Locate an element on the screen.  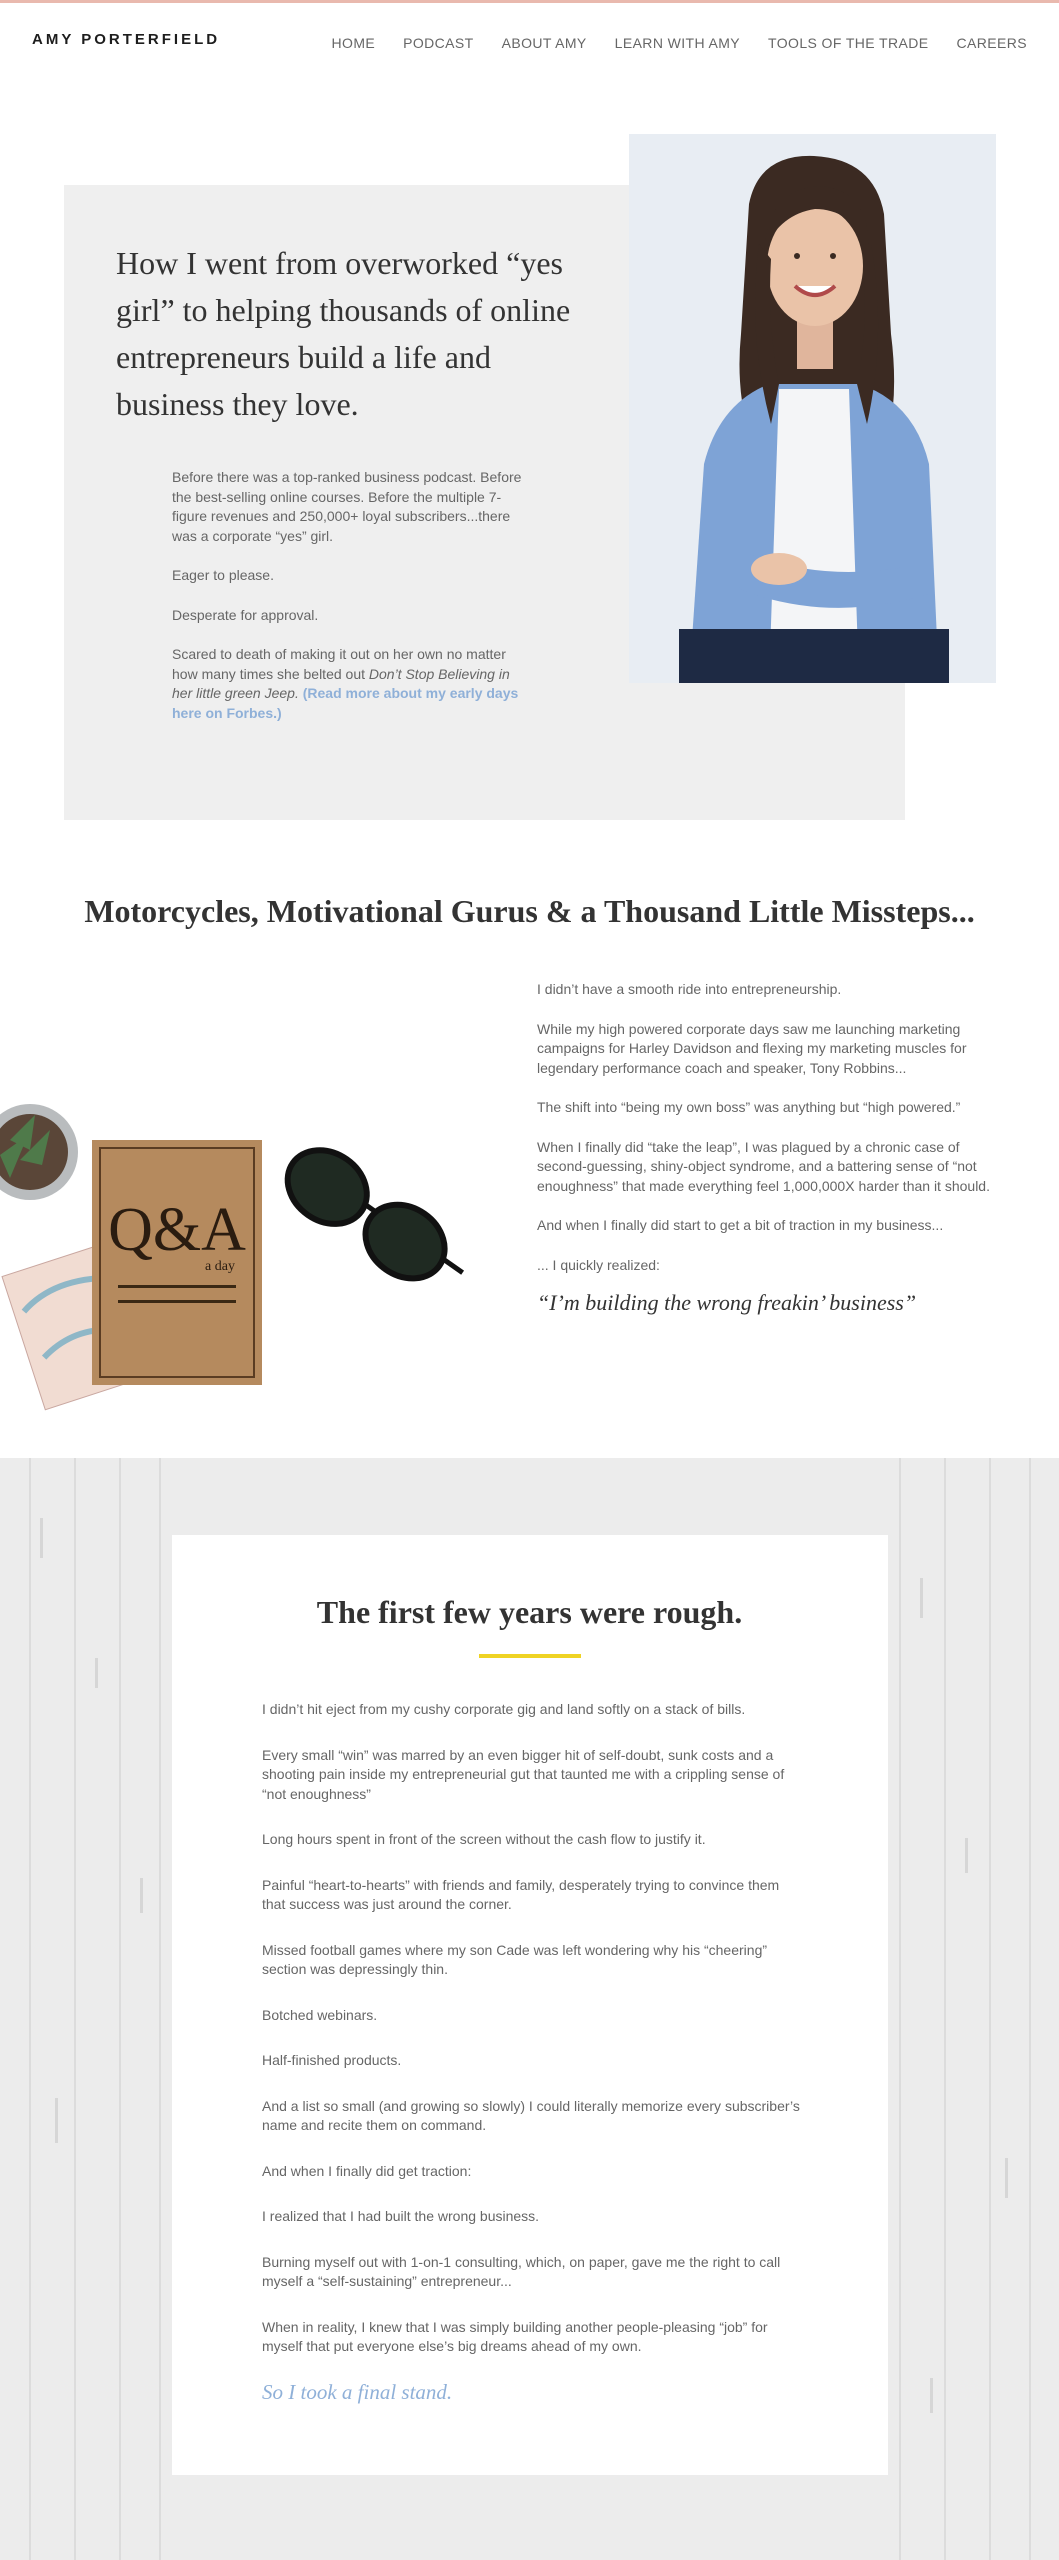
nav-learn-with-amy: LEARN WITH AMY is located at coordinates (677, 43).